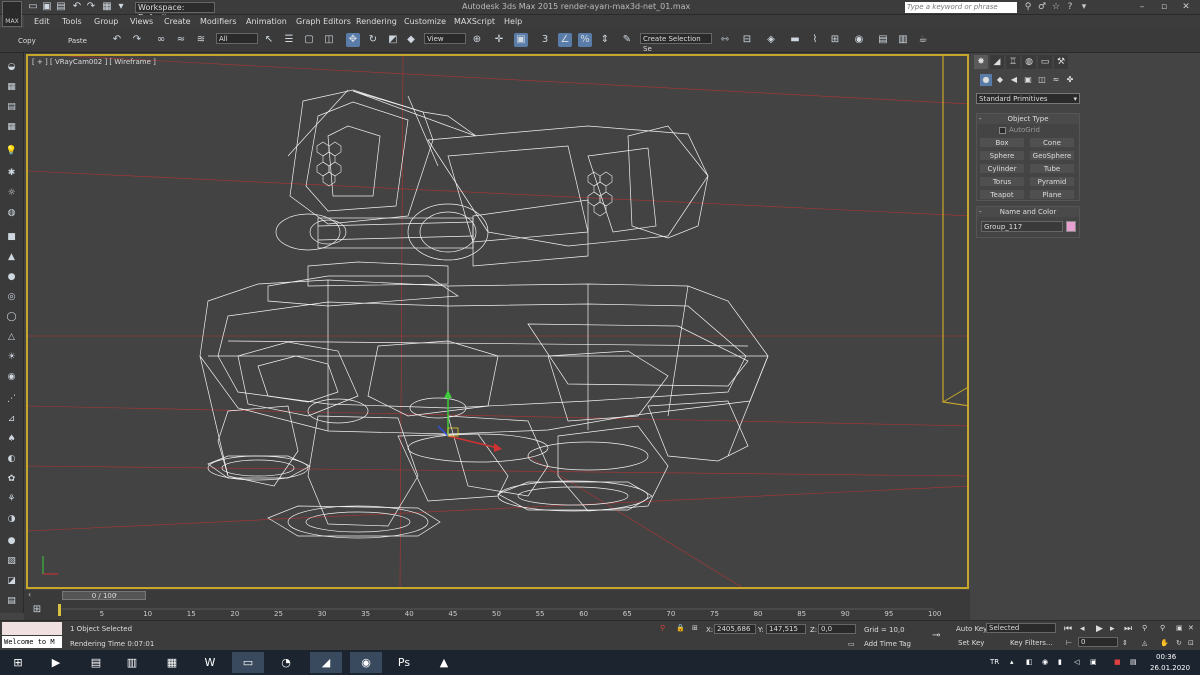  I want to click on named-selection-set-dropdown: Create Selection Se, so click(676, 43).